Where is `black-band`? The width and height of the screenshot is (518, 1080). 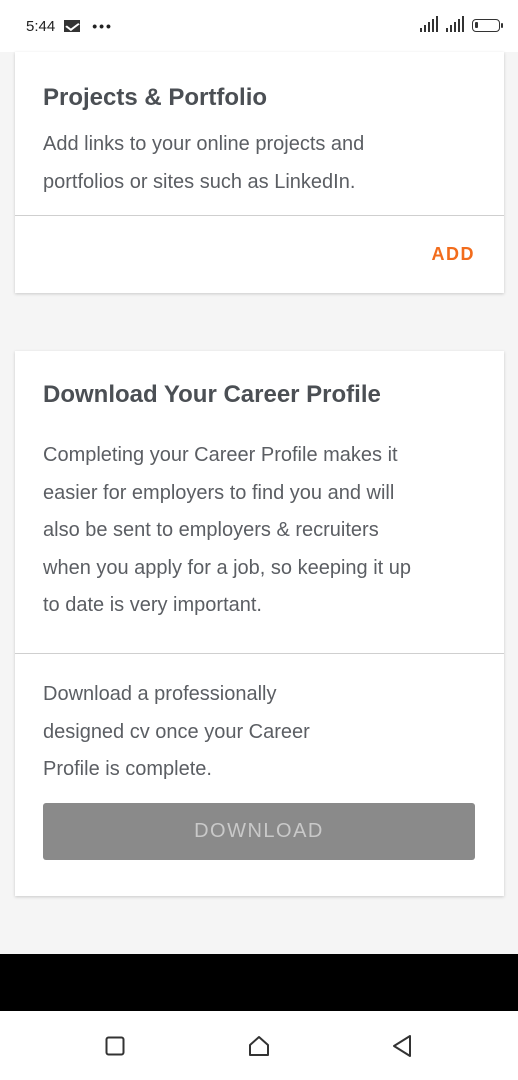 black-band is located at coordinates (259, 982).